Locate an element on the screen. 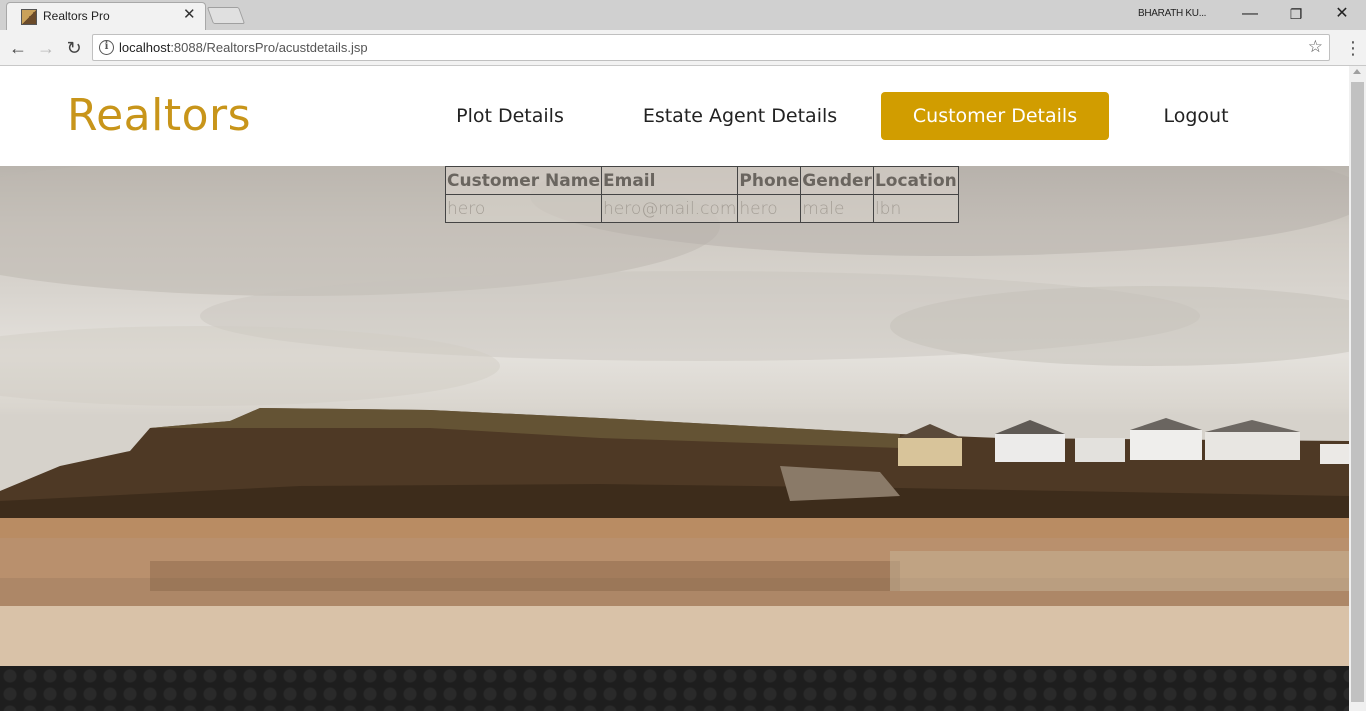 The width and height of the screenshot is (1366, 711). reload-icon: ↻ is located at coordinates (74, 48).